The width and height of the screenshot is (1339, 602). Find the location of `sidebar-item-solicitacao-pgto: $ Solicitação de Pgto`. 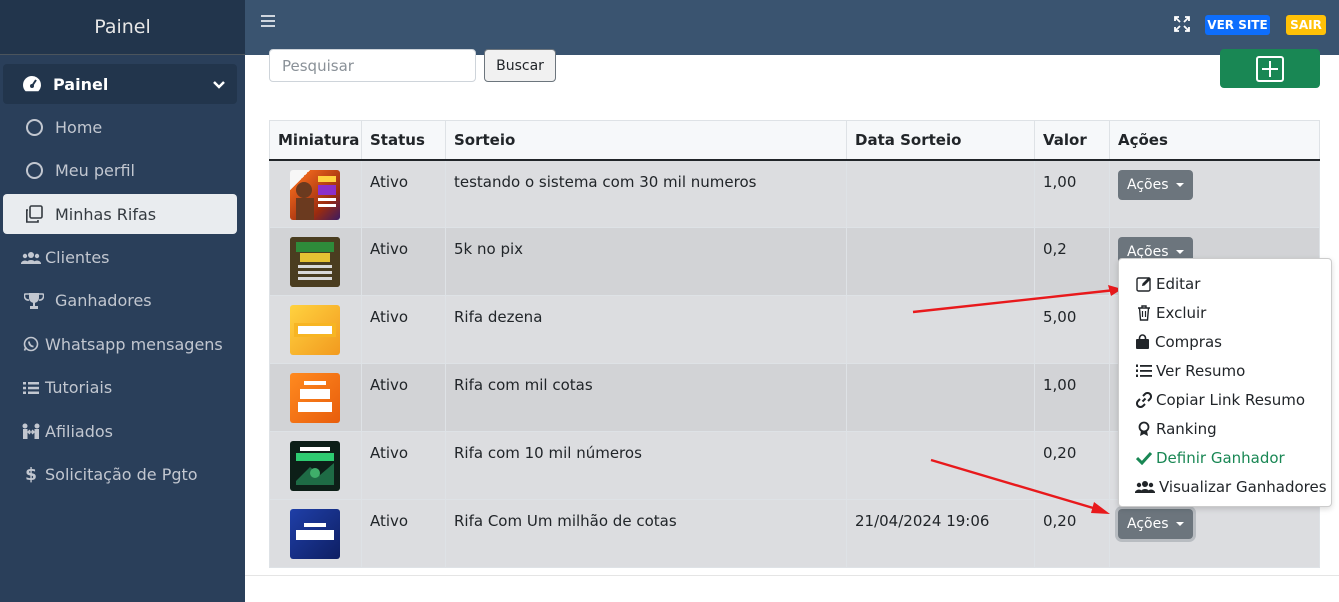

sidebar-item-solicitacao-pgto: $ Solicitação de Pgto is located at coordinates (120, 475).